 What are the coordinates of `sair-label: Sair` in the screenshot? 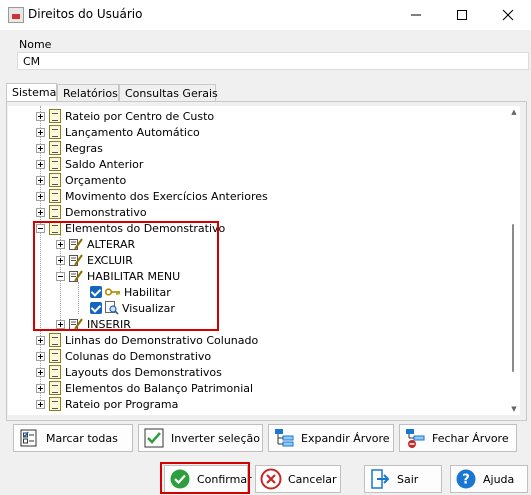 It's located at (408, 479).